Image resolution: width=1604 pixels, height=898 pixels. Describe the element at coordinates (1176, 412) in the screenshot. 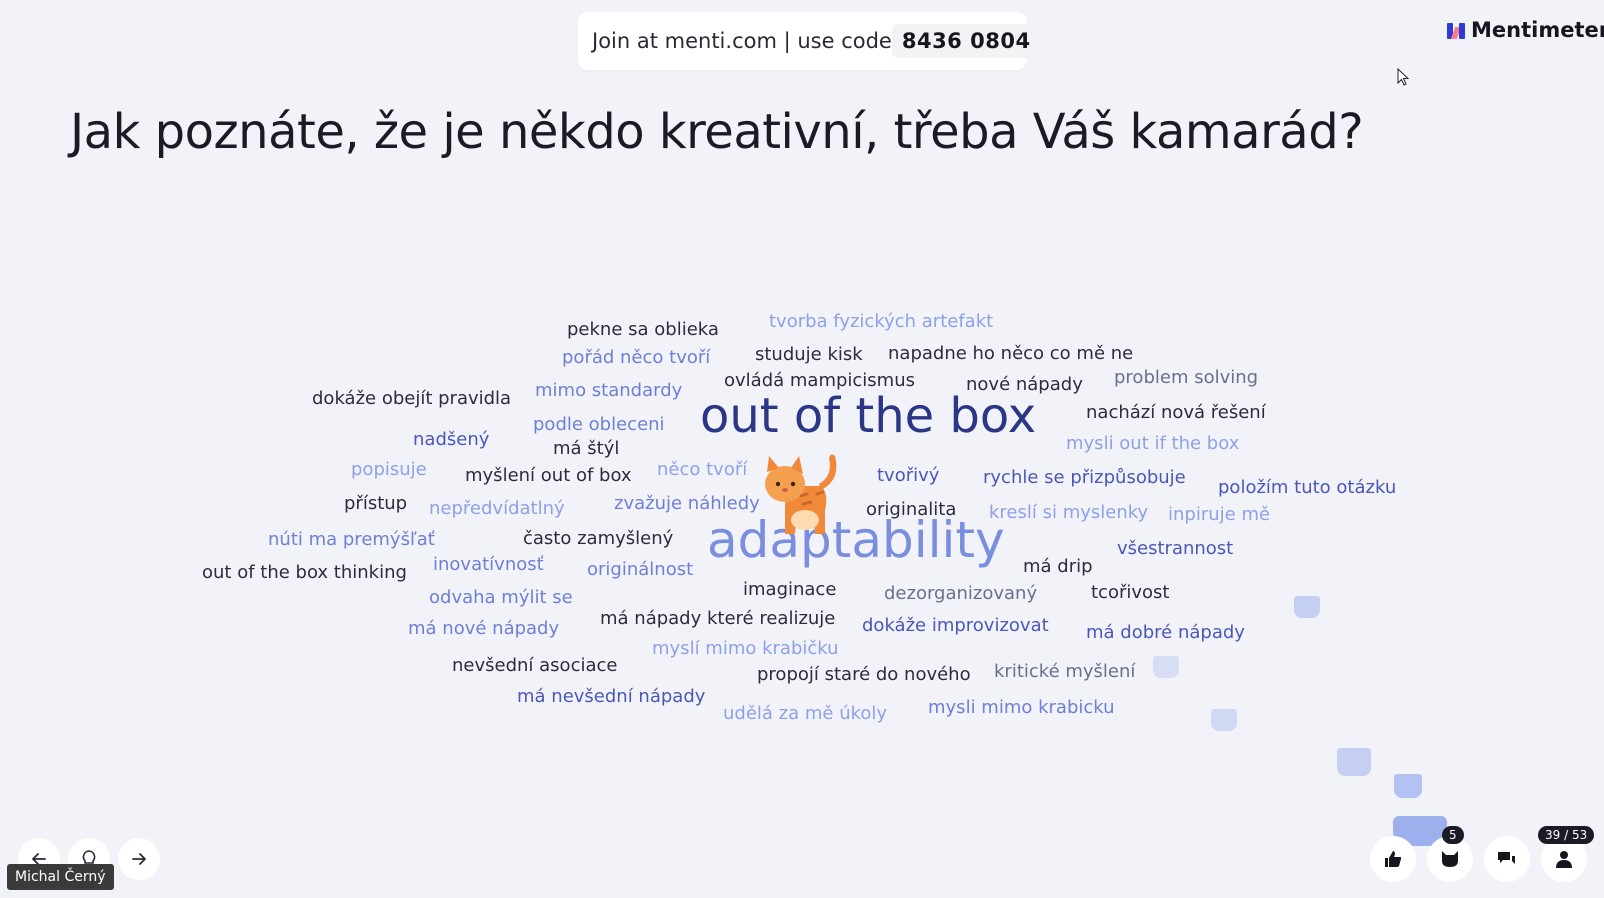

I see `cloud-word: nachází nová řešení` at that location.